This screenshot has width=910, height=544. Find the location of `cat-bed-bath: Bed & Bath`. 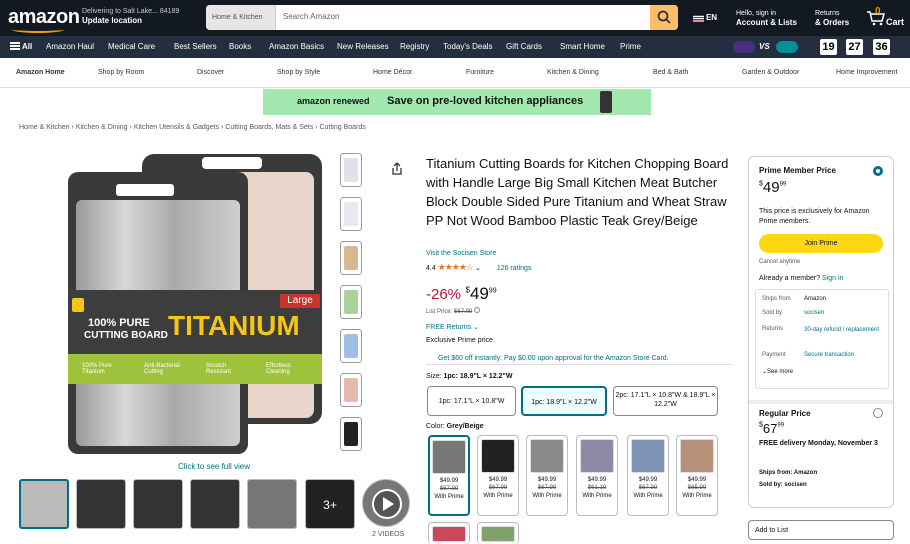

cat-bed-bath: Bed & Bath is located at coordinates (670, 72).